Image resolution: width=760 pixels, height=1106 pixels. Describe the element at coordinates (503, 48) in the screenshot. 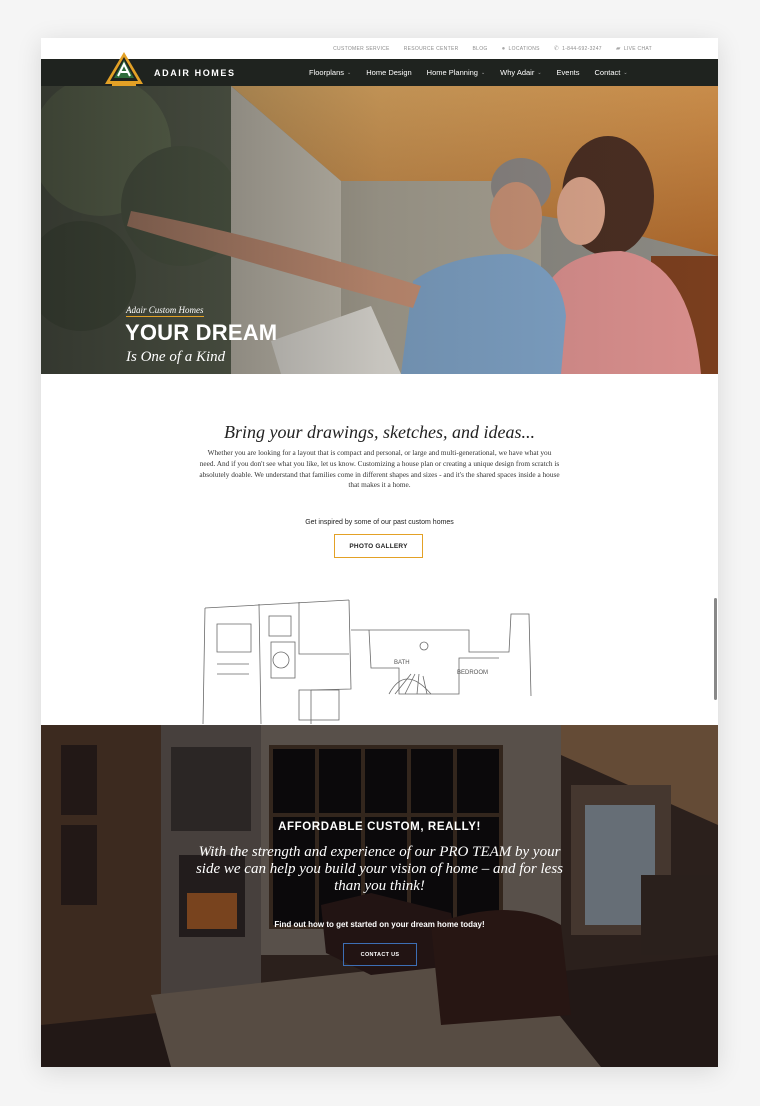

I see `location-pin-icon: ●` at that location.